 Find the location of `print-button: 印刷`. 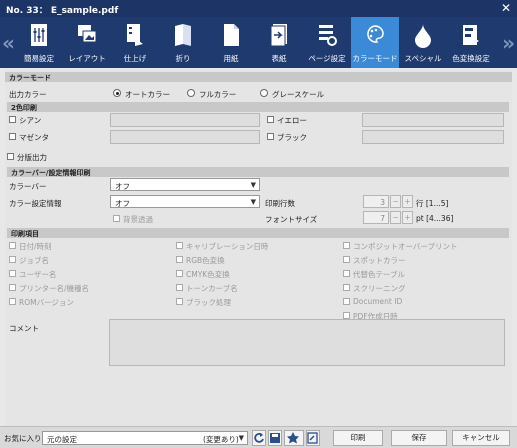

print-button: 印刷 is located at coordinates (358, 438).